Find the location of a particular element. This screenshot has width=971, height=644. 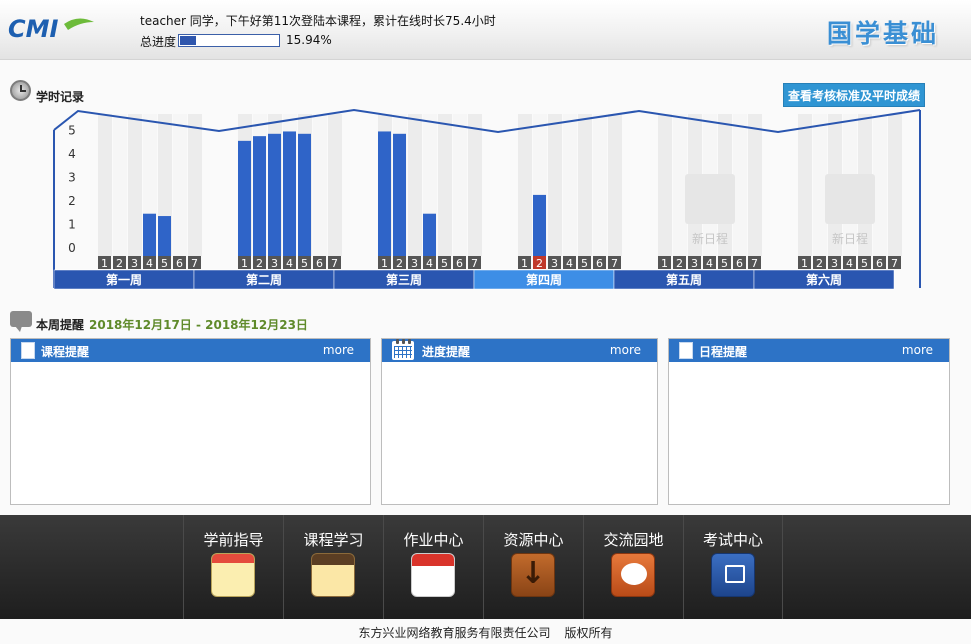

nav-resource-center: 资源中心 is located at coordinates (533, 567).